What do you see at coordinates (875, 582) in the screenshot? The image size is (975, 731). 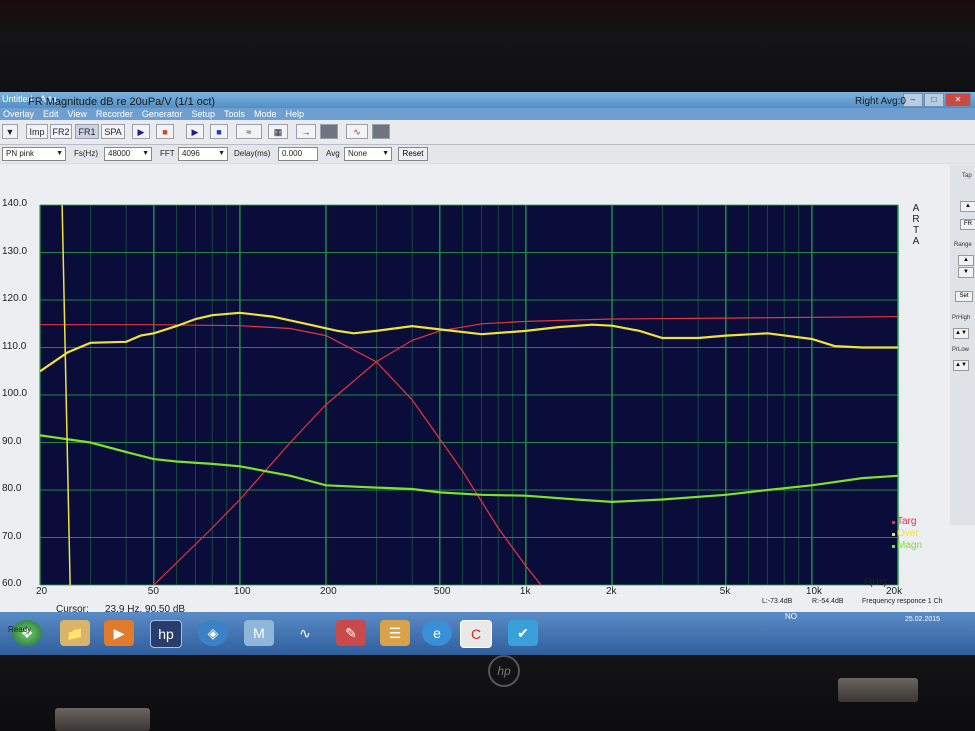 I see `x-axis-label: F(Hz)` at bounding box center [875, 582].